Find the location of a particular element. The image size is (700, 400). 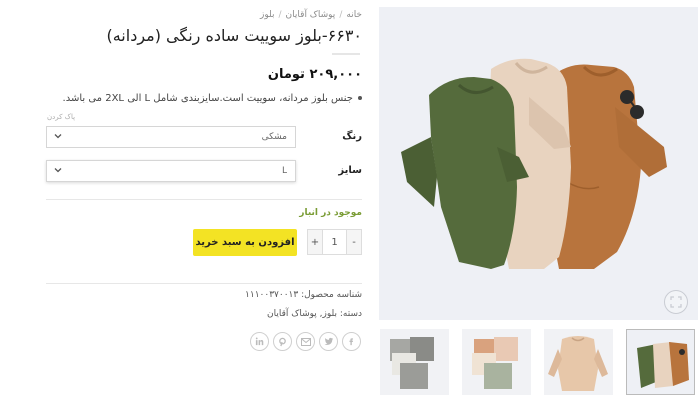

bullet-icon is located at coordinates (360, 98).